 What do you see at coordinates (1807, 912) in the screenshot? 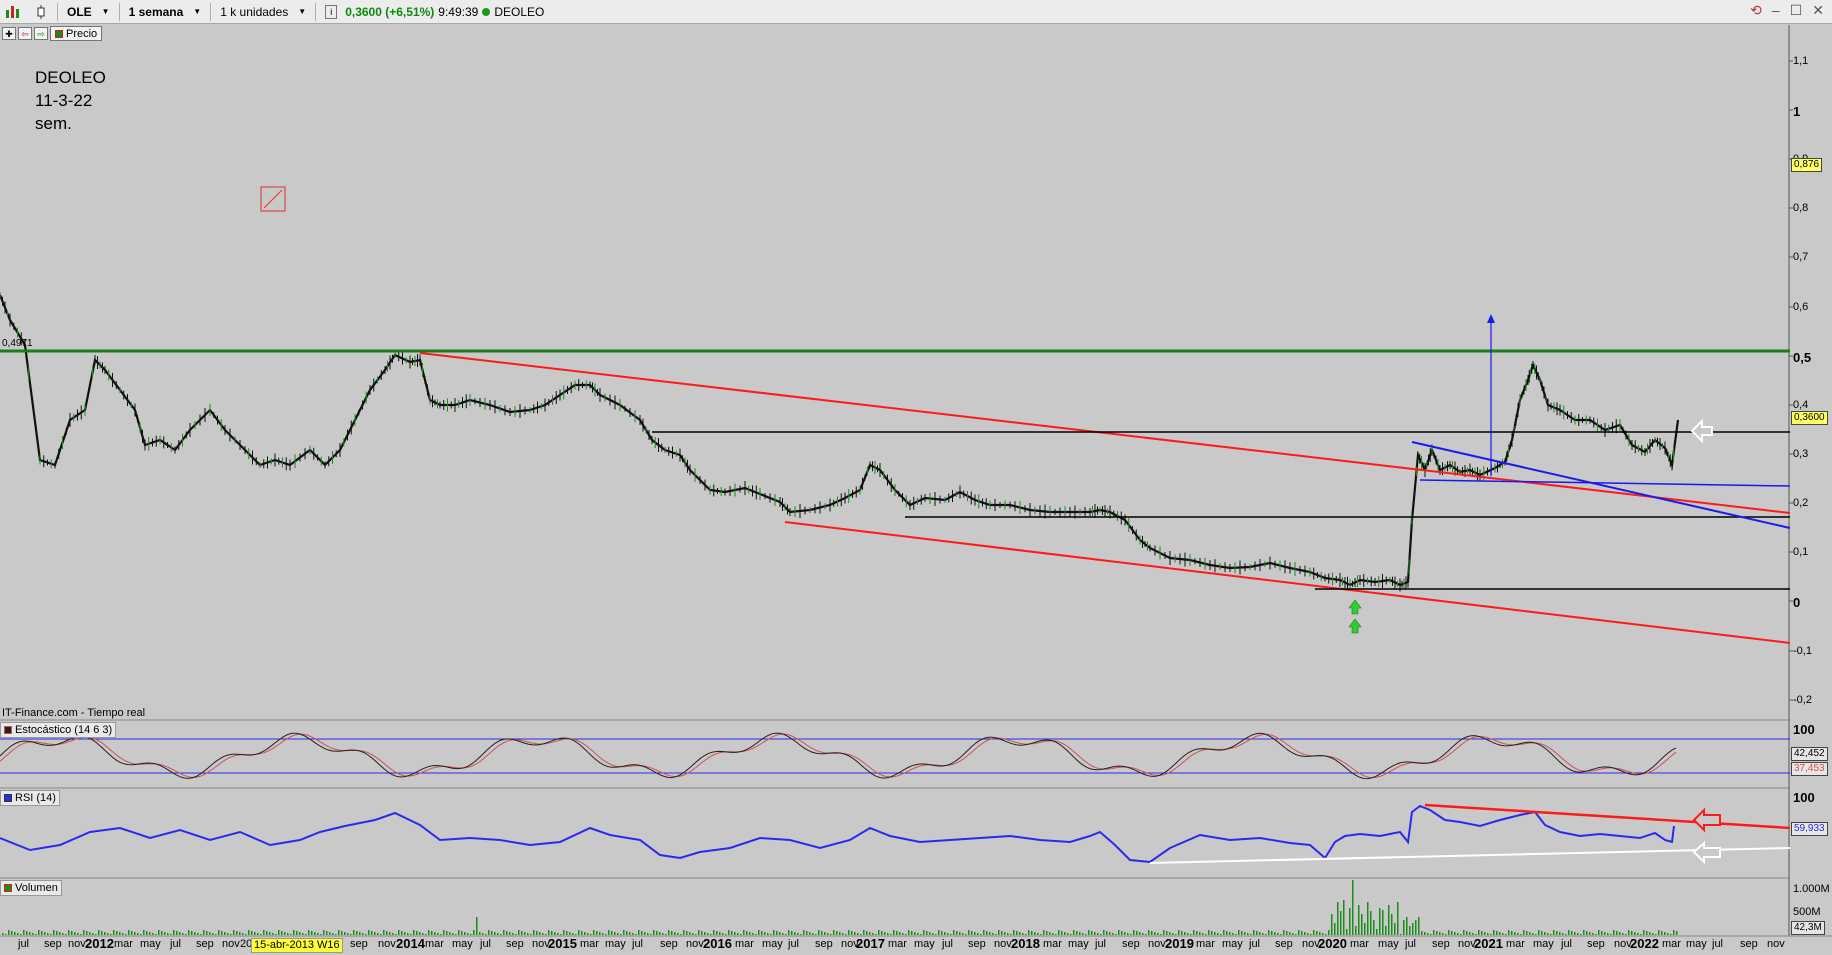
I see `volume-tick-500m: 500M` at bounding box center [1807, 912].